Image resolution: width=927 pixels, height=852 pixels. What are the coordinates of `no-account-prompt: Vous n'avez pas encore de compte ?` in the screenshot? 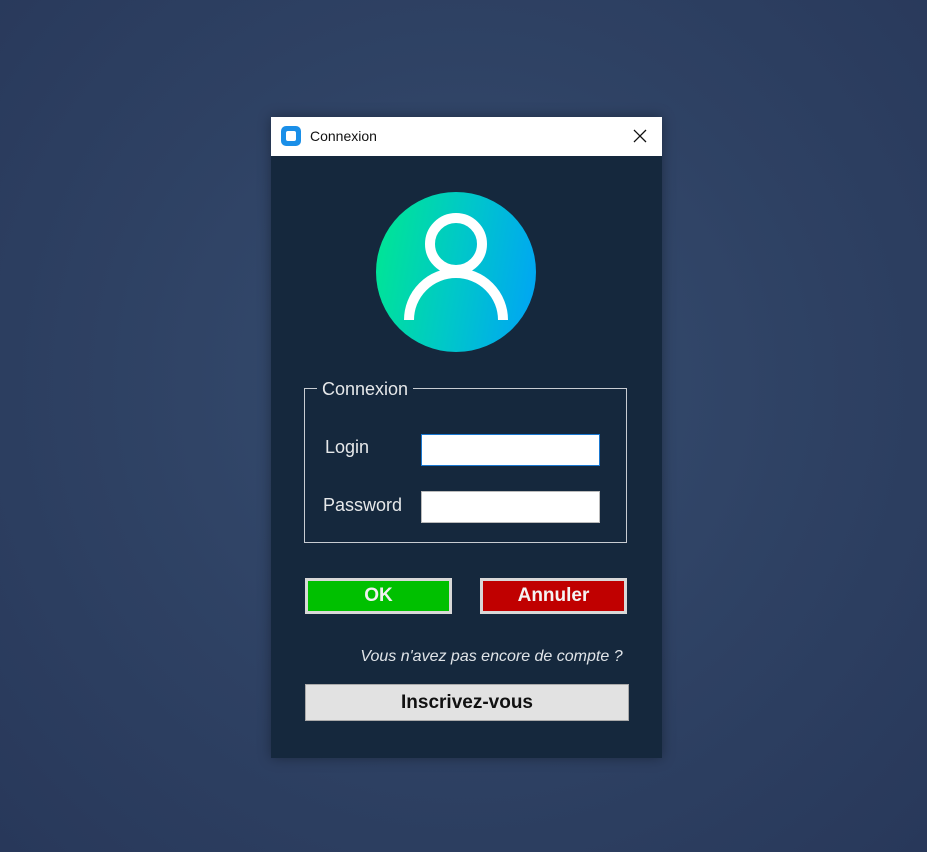 It's located at (491, 656).